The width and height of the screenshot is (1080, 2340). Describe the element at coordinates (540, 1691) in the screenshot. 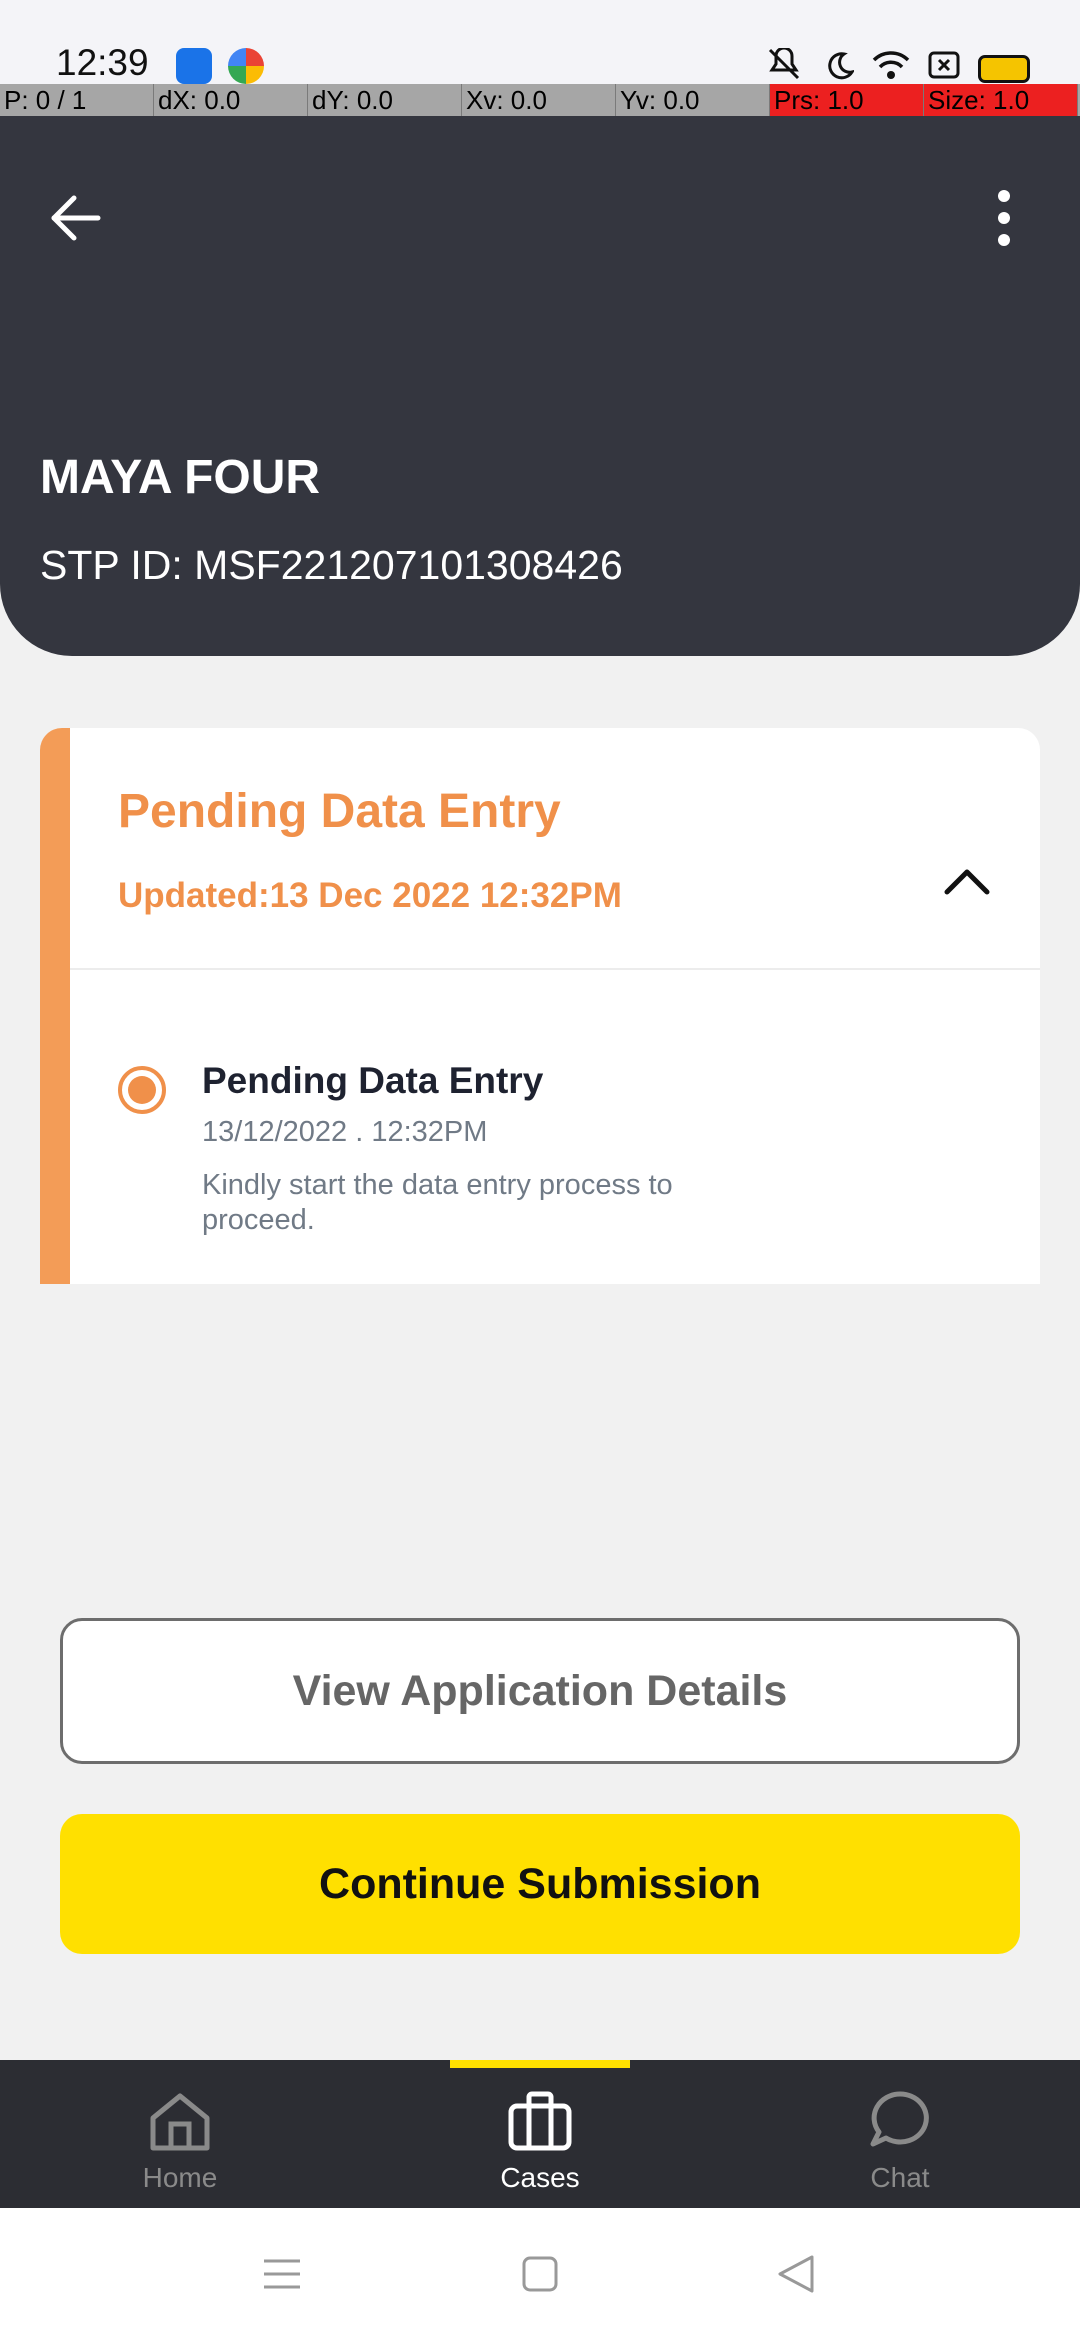

I see `view-application-details-button: View Application Details` at that location.